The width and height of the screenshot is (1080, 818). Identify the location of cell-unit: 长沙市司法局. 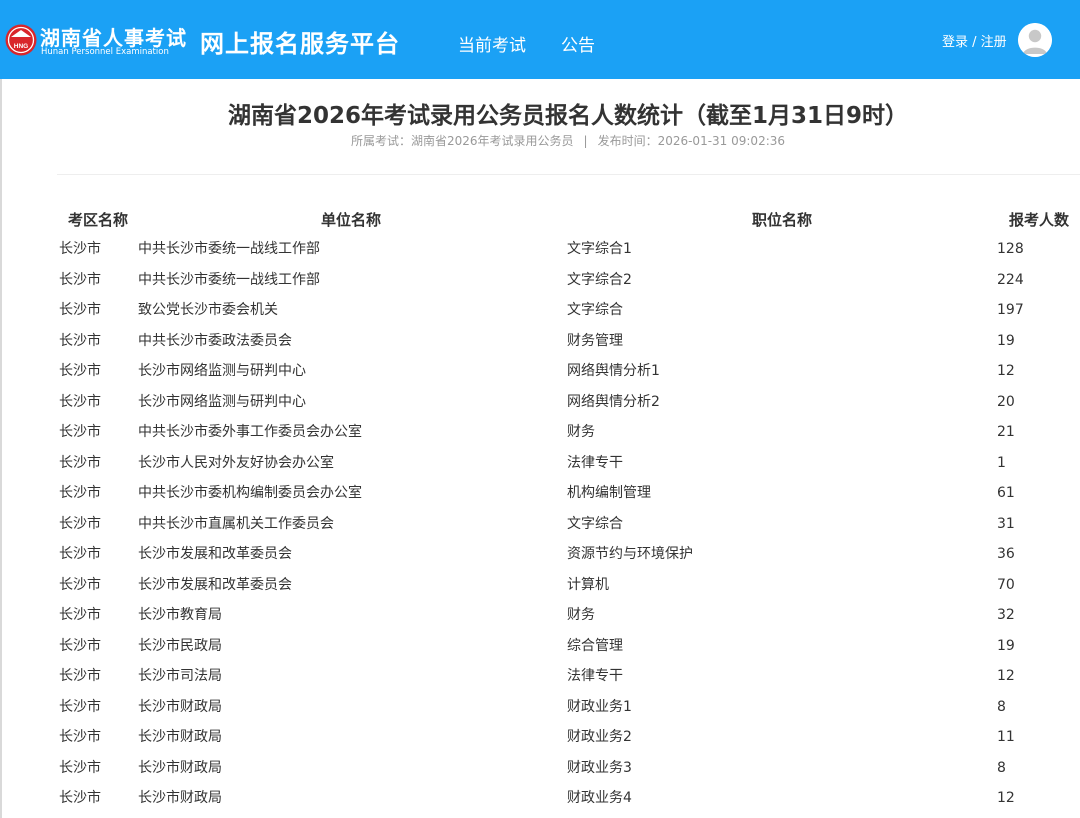
(180, 676).